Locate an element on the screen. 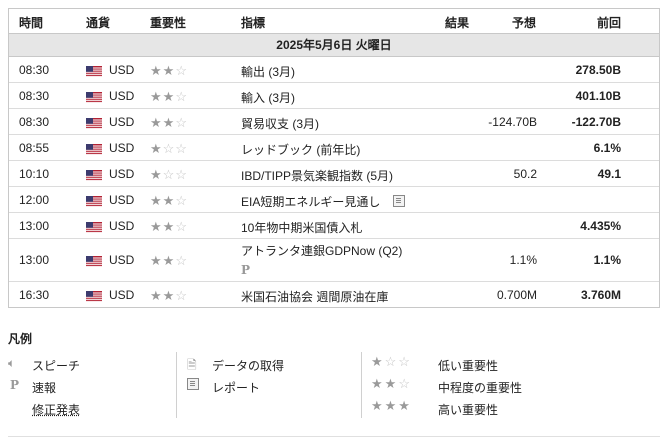  legend-report: レポート is located at coordinates (236, 388).